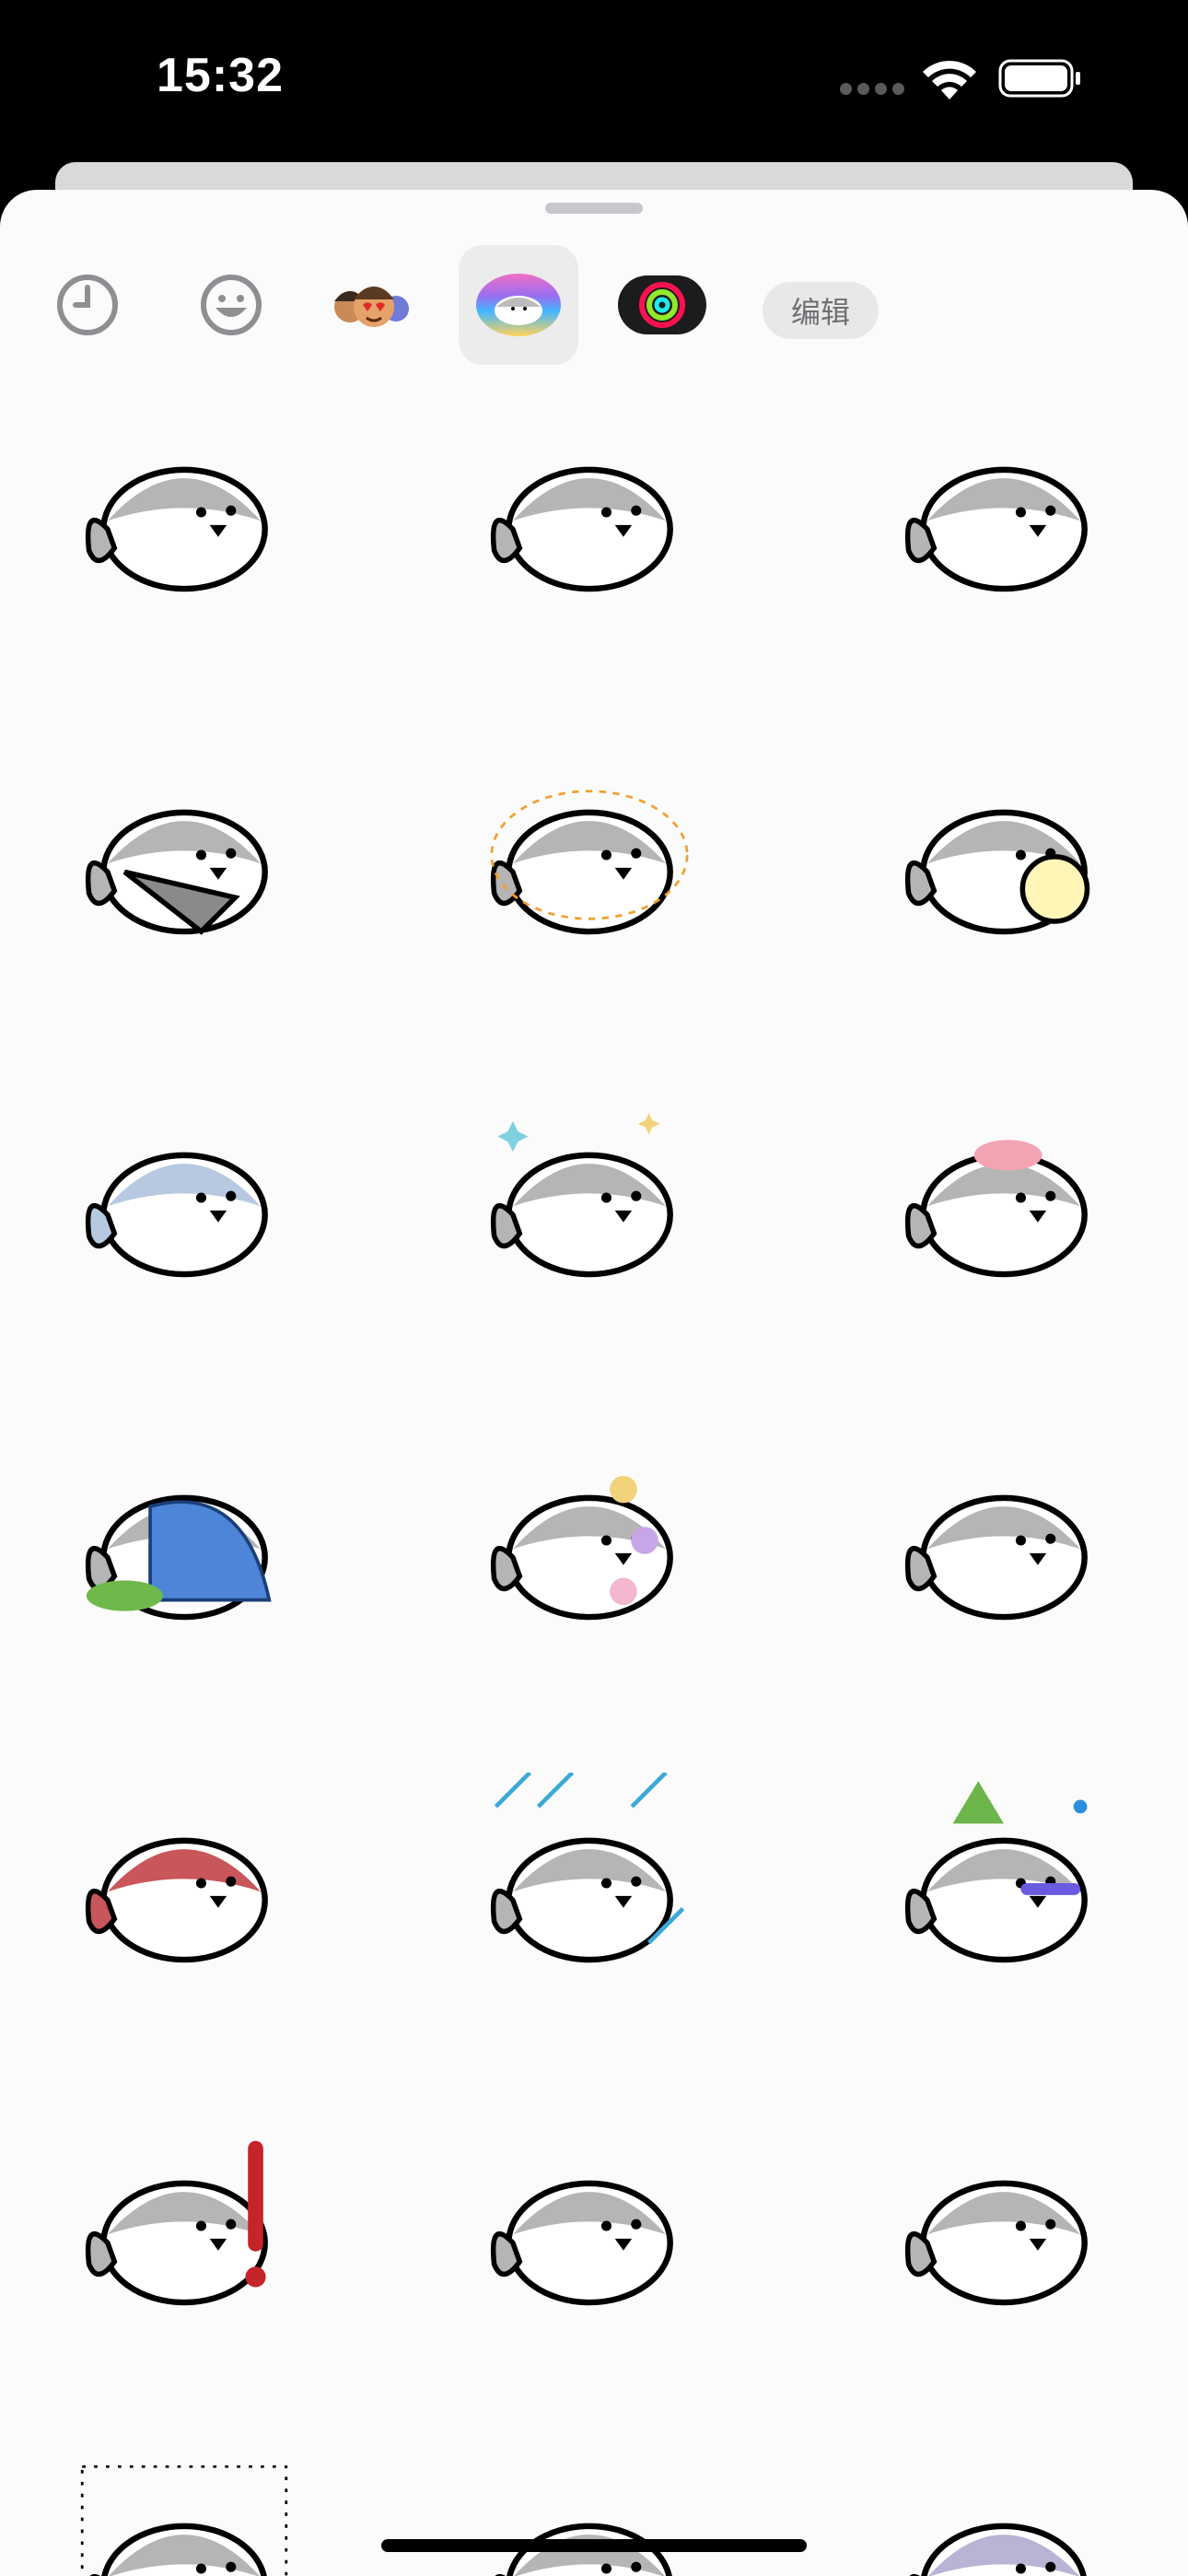 This screenshot has width=1188, height=2576. Describe the element at coordinates (594, 2545) in the screenshot. I see `home-indicator` at that location.